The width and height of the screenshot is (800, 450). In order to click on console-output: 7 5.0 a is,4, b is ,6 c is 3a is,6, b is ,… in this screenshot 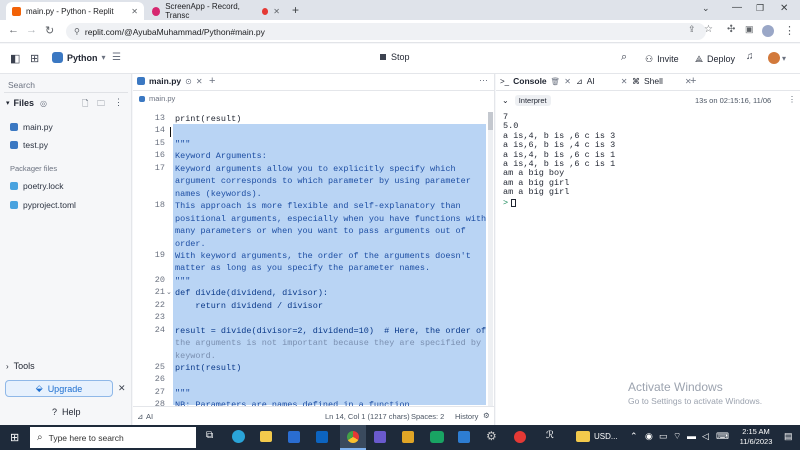, I will do `click(648, 160)`.